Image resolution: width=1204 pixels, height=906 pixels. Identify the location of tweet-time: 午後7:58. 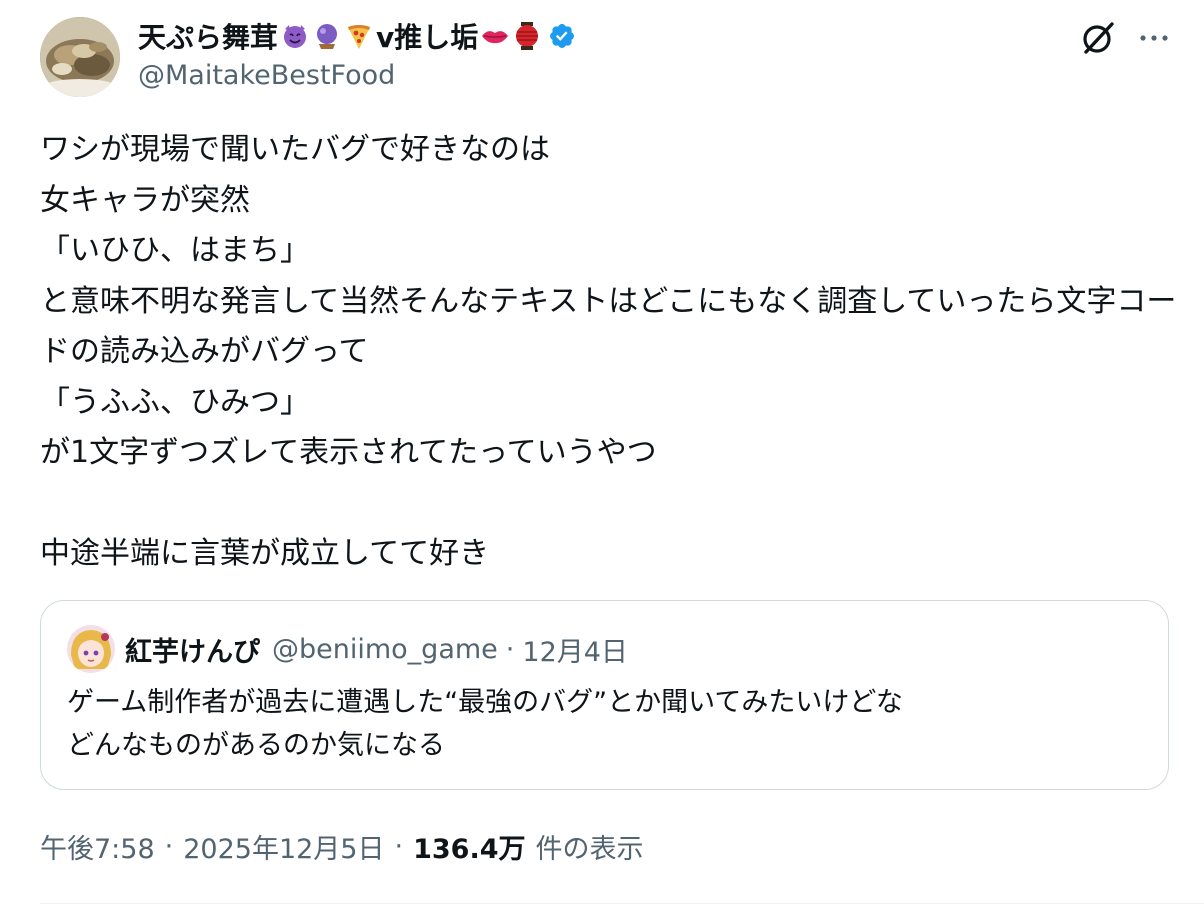
(97, 846).